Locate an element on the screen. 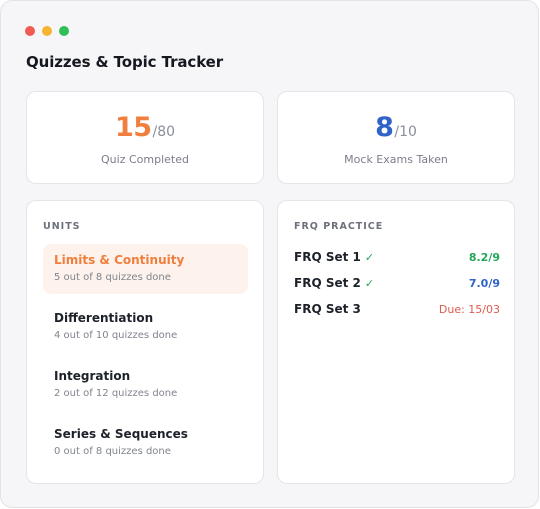 The width and height of the screenshot is (540, 509). unit-name: Differentiation is located at coordinates (104, 318).